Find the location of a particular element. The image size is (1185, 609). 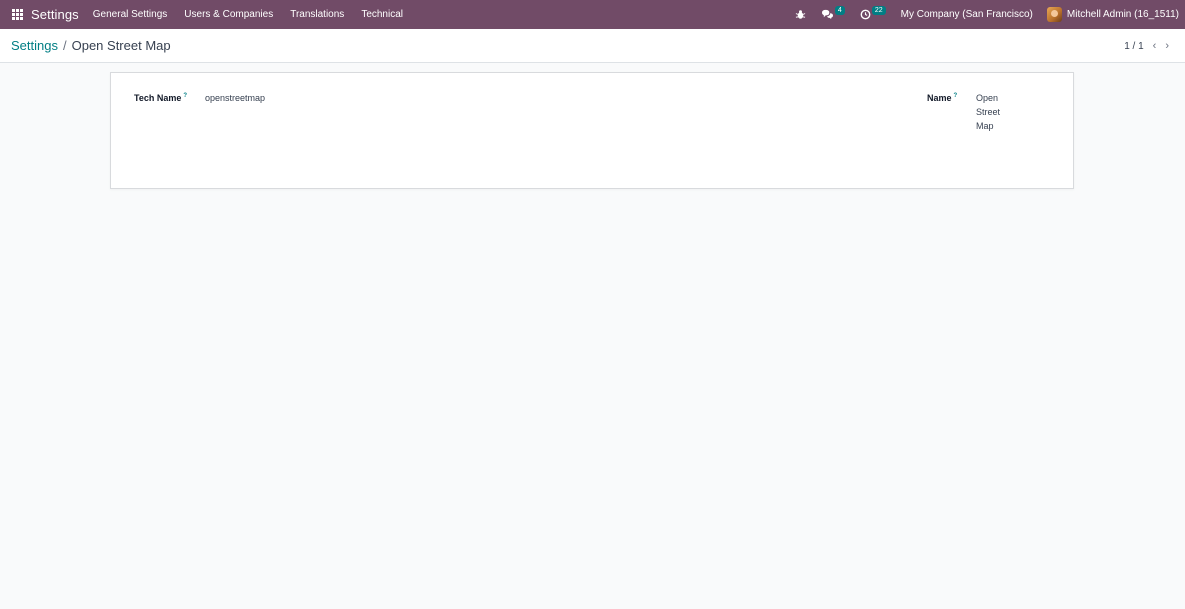

menu-translations: Translations is located at coordinates (317, 14).